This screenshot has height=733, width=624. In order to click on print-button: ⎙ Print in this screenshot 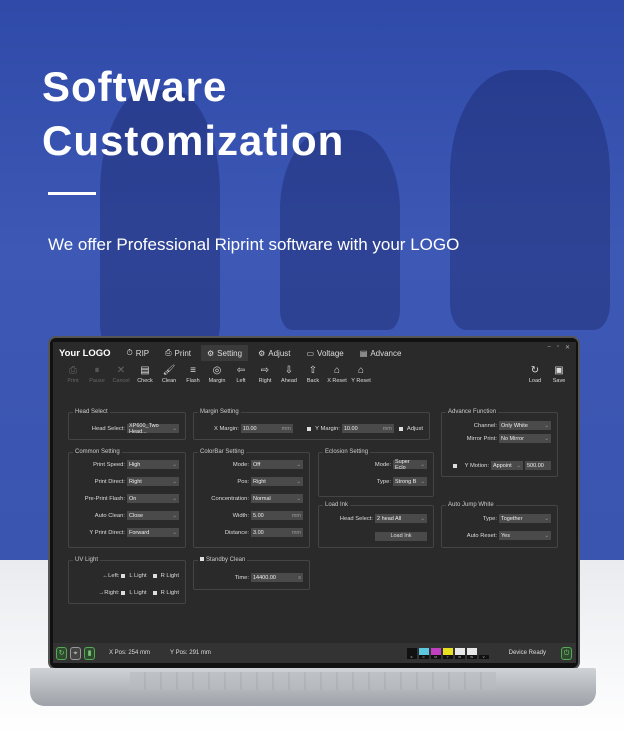, I will do `click(73, 380)`.